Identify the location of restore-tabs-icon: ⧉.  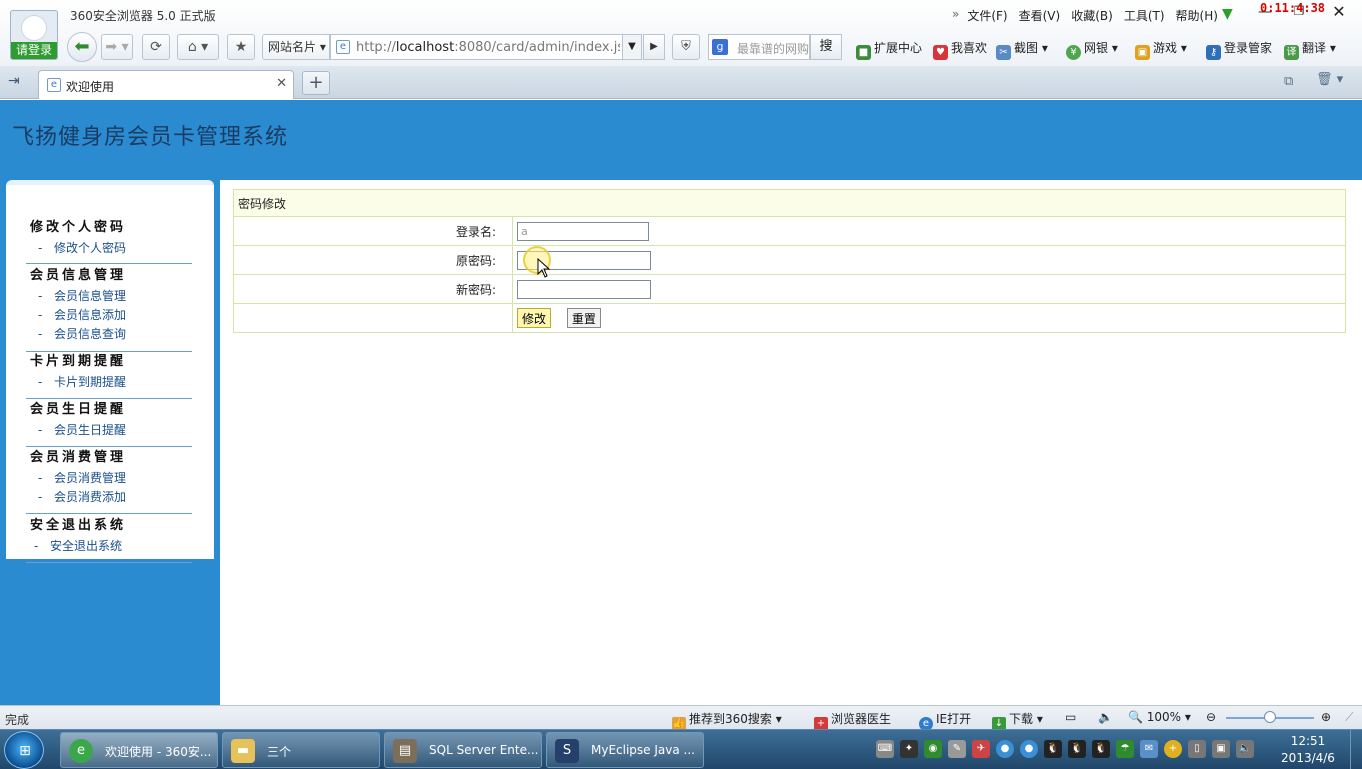
(1292, 82).